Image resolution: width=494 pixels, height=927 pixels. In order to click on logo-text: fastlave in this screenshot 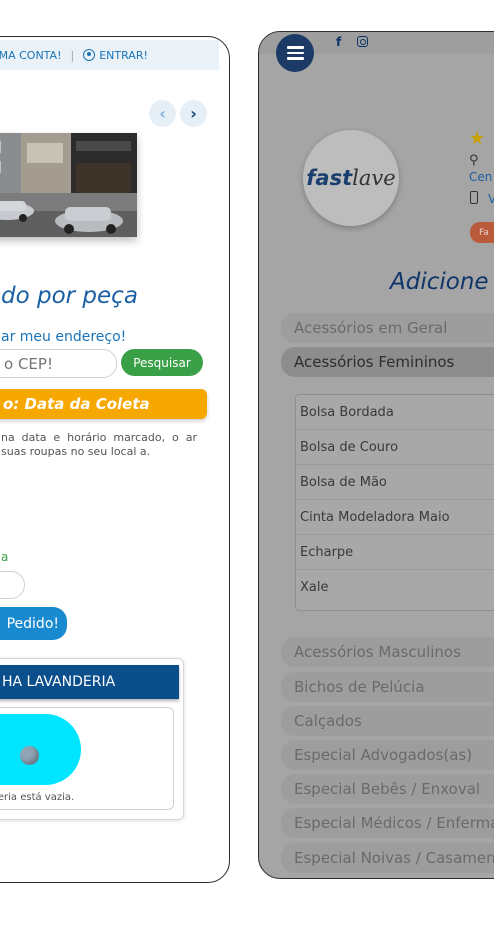, I will do `click(350, 178)`.